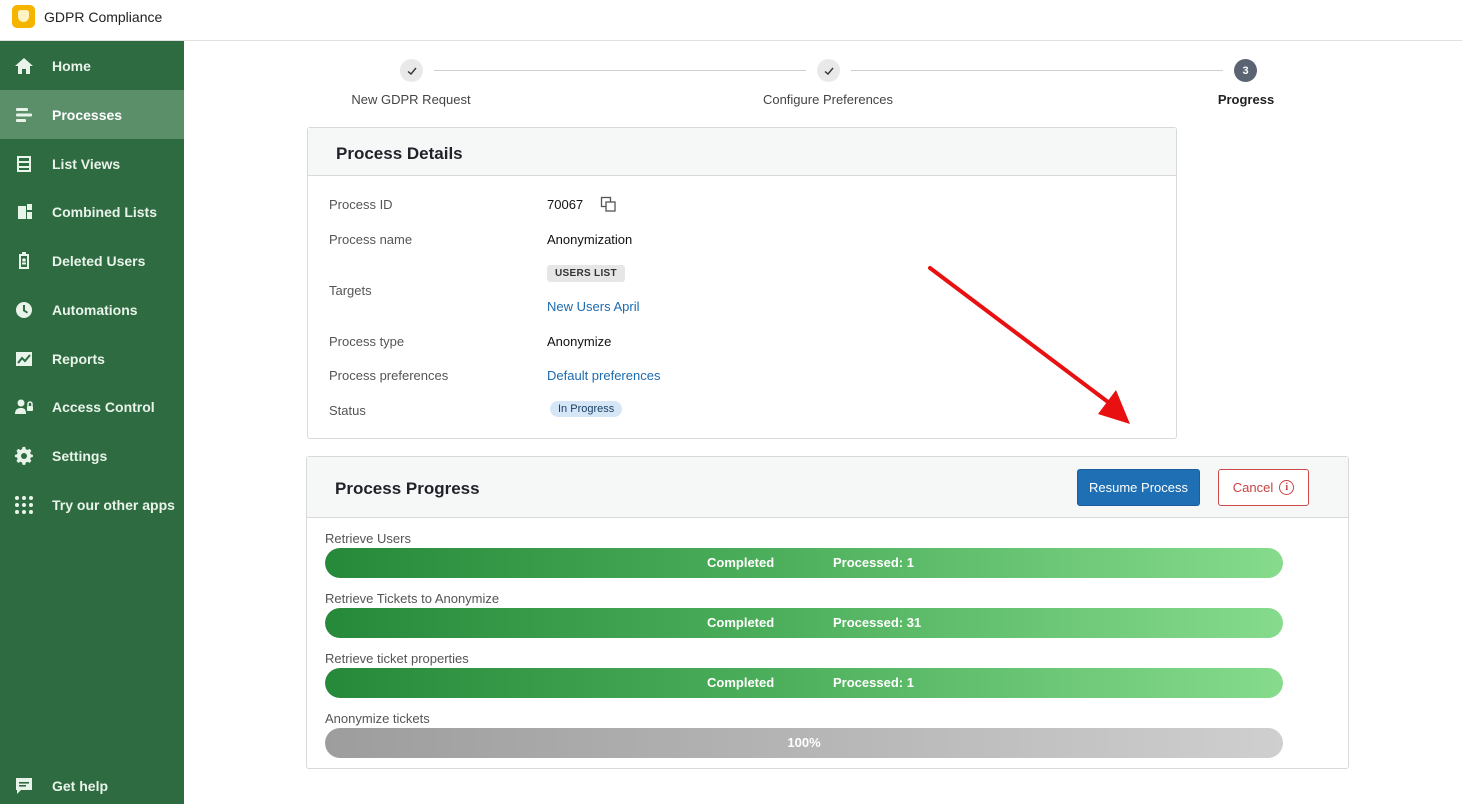  What do you see at coordinates (411, 99) in the screenshot?
I see `step-1-label: New GDPR Request` at bounding box center [411, 99].